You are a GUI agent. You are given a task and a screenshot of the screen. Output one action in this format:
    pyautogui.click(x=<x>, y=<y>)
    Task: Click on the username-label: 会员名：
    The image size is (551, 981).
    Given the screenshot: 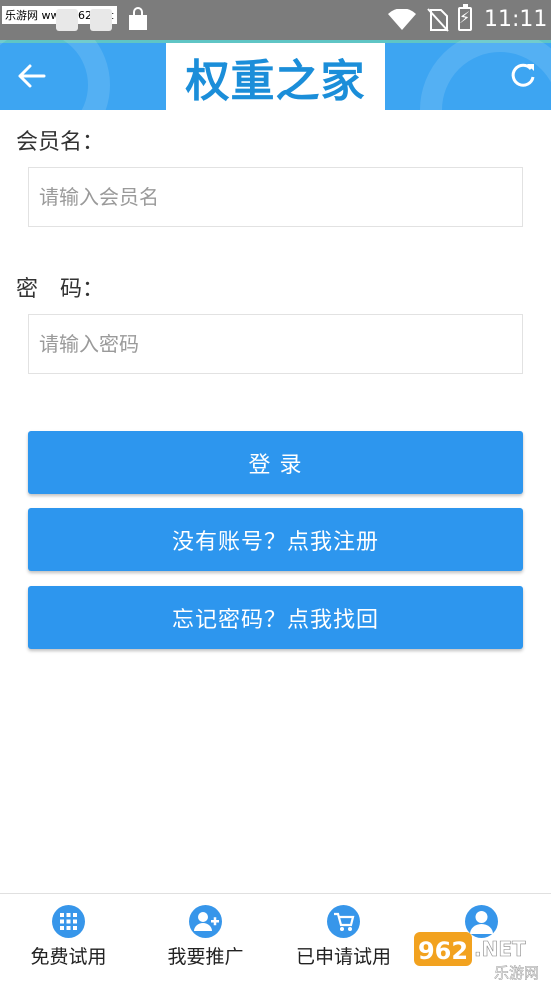 What is the action you would take?
    pyautogui.click(x=60, y=142)
    